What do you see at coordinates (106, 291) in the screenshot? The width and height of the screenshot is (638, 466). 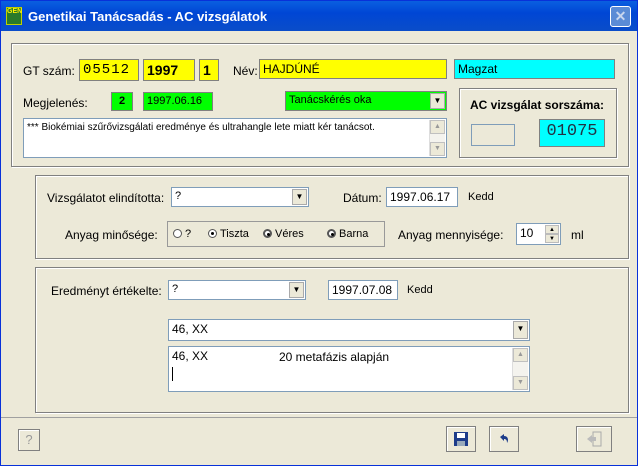 I see `evaluated-label: Eredményt értékelte:` at bounding box center [106, 291].